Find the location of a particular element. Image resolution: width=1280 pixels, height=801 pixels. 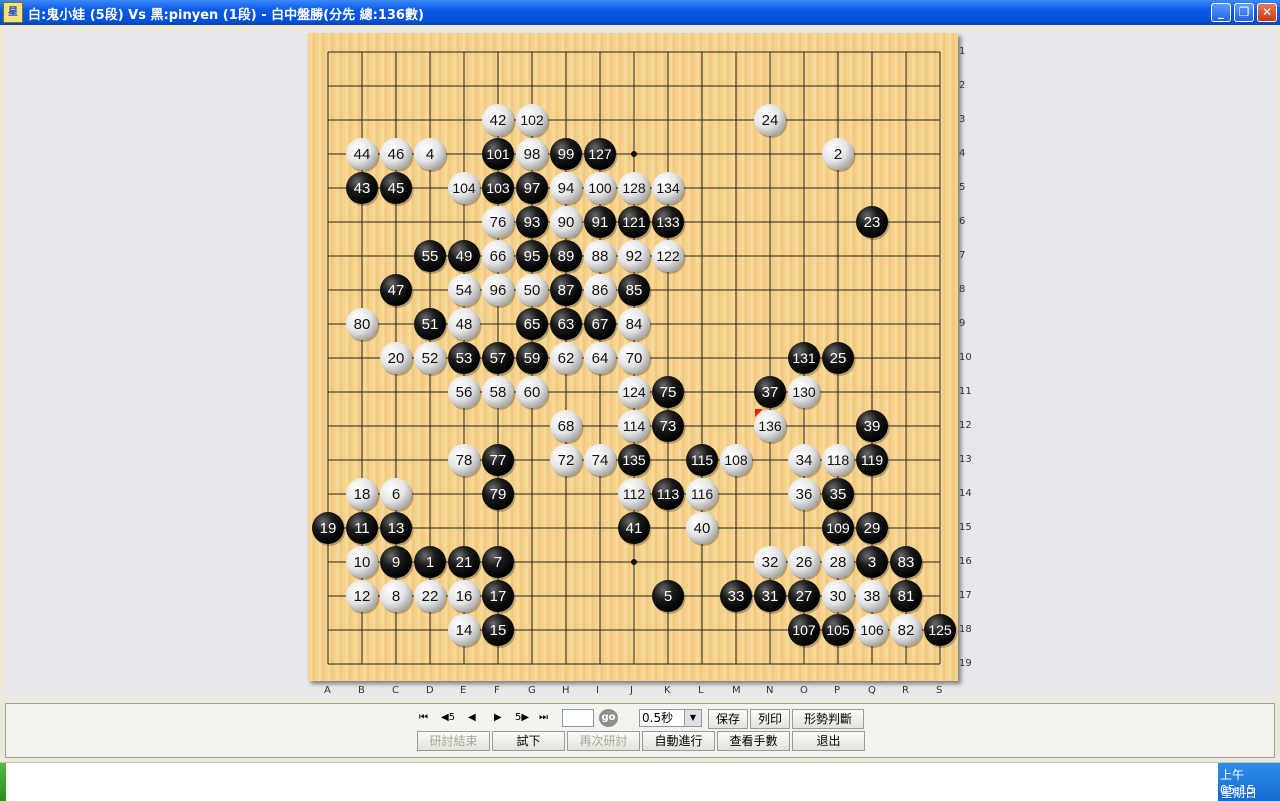

white-stone-70: 70 is located at coordinates (635, 359).